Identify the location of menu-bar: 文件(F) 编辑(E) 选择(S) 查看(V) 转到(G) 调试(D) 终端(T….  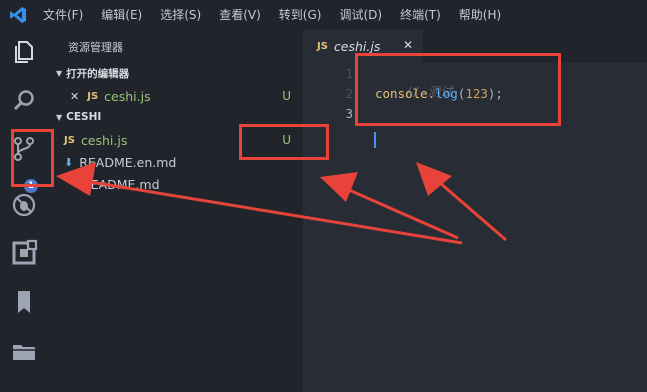
(323, 14).